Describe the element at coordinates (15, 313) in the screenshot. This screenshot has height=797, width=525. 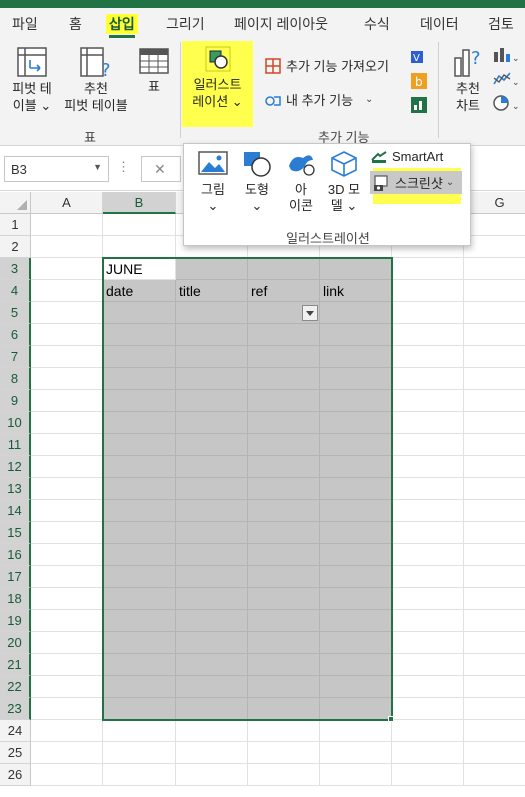
I see `row-header-5: 5` at that location.